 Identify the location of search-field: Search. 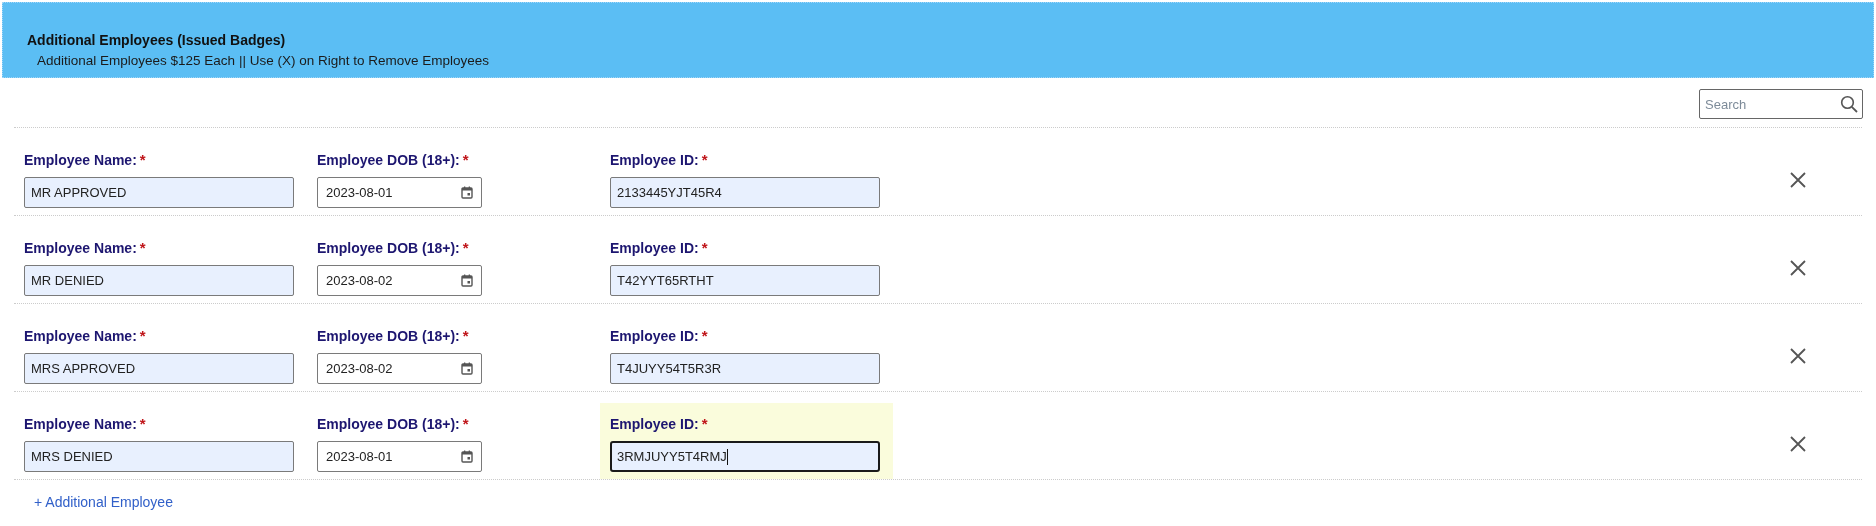
(1781, 104).